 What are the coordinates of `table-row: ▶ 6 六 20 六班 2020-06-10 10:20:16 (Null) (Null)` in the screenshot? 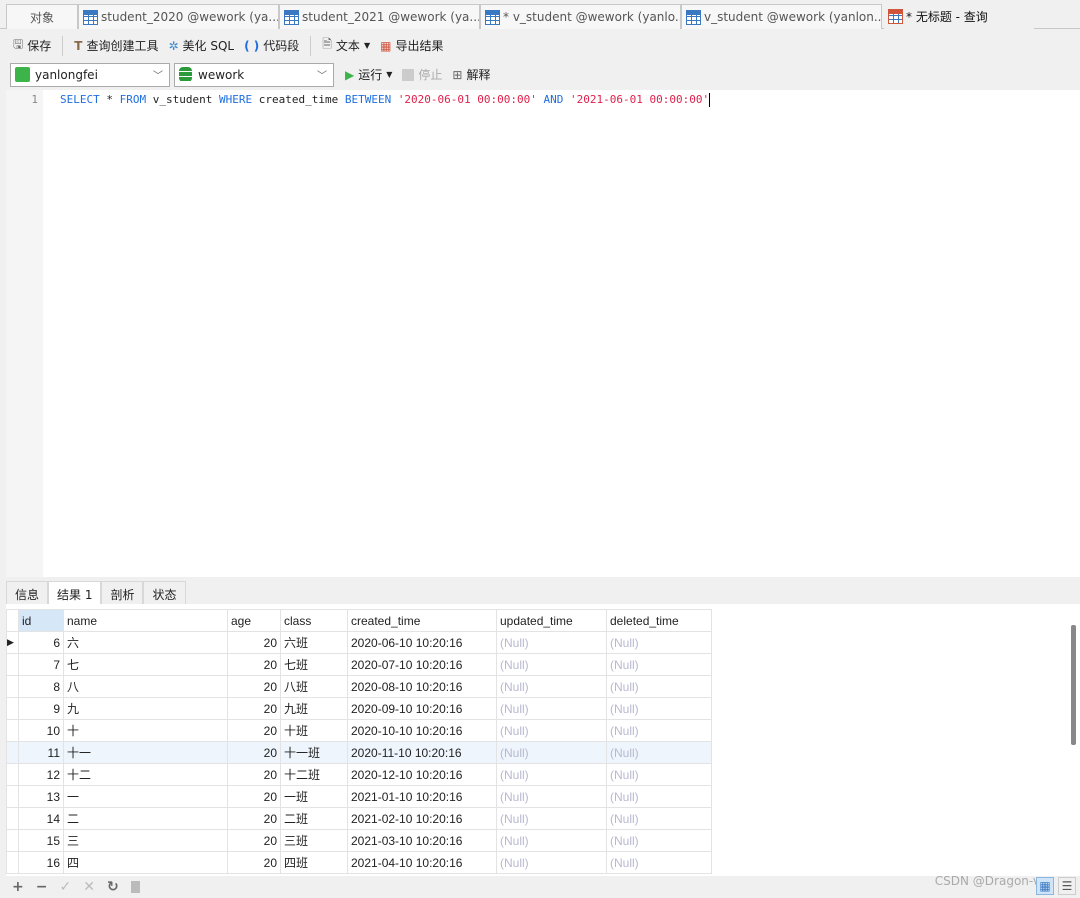 It's located at (359, 642).